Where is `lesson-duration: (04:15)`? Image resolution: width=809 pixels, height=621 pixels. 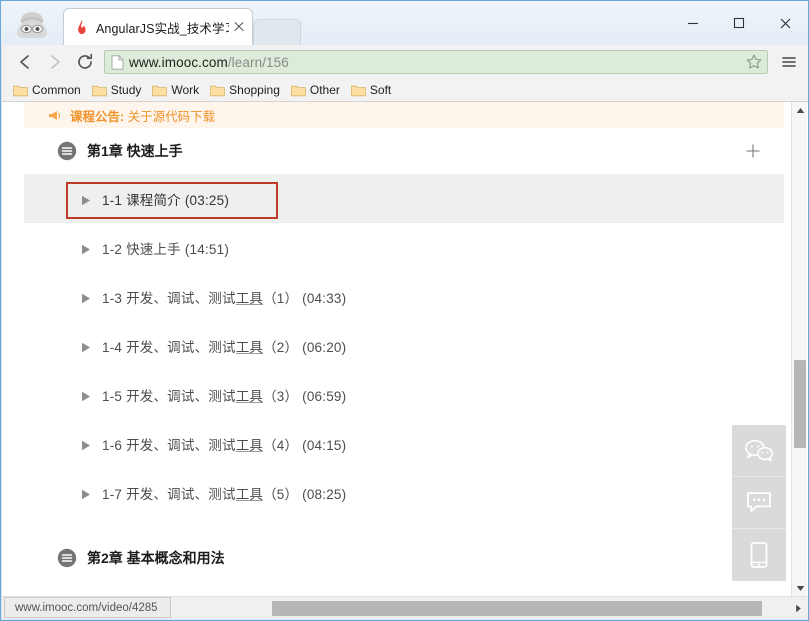 lesson-duration: (04:15) is located at coordinates (324, 445).